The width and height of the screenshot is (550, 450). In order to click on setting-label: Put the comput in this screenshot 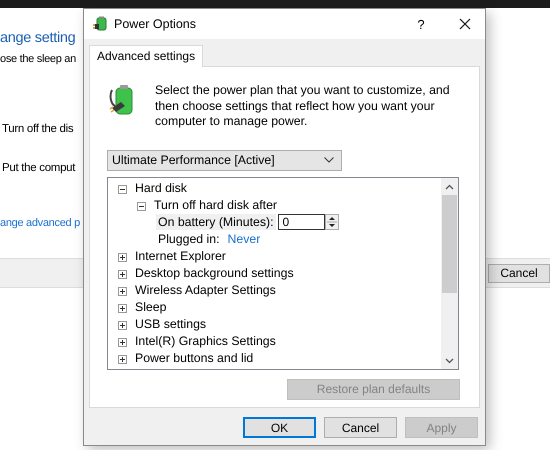, I will do `click(39, 168)`.